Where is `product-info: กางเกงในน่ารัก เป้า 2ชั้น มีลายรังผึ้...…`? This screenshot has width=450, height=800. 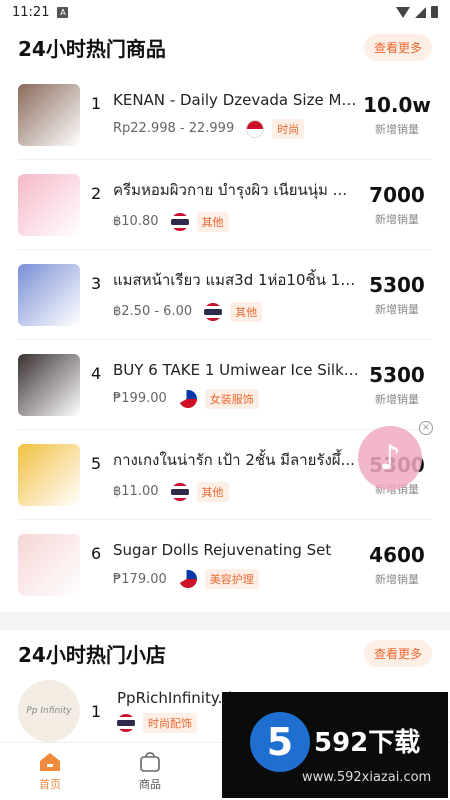
product-info: กางเกงในน่ารัก เป้า 2ชั้น มีลายรังผึ้...… is located at coordinates (237, 475).